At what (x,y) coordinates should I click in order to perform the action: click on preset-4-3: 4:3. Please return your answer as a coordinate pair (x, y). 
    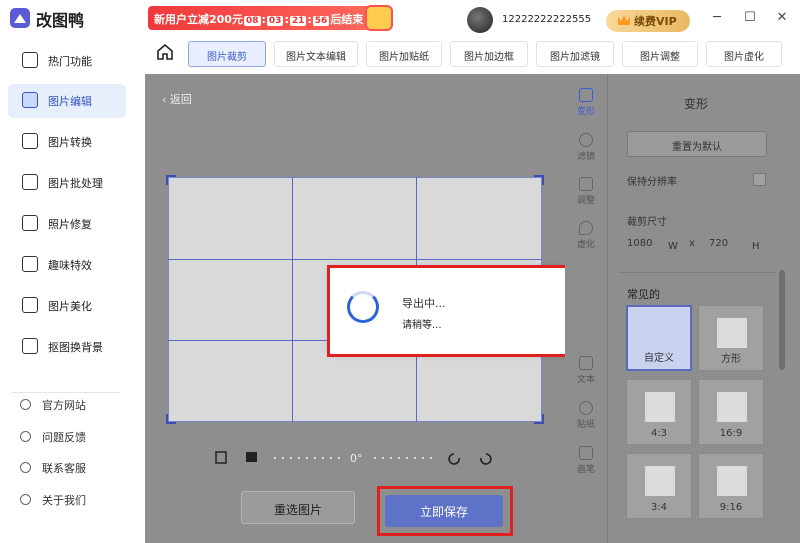
    Looking at the image, I should click on (659, 412).